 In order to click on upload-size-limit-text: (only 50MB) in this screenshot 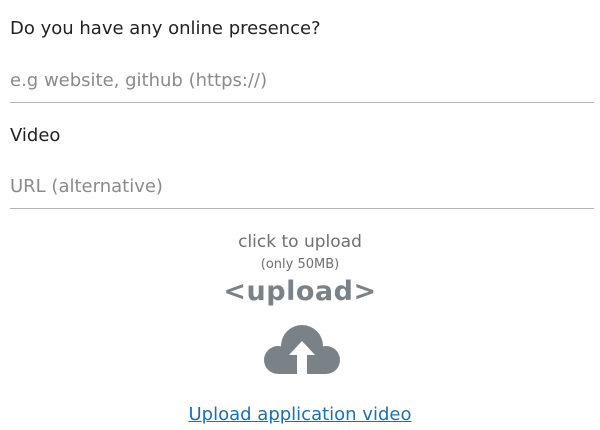, I will do `click(300, 264)`.